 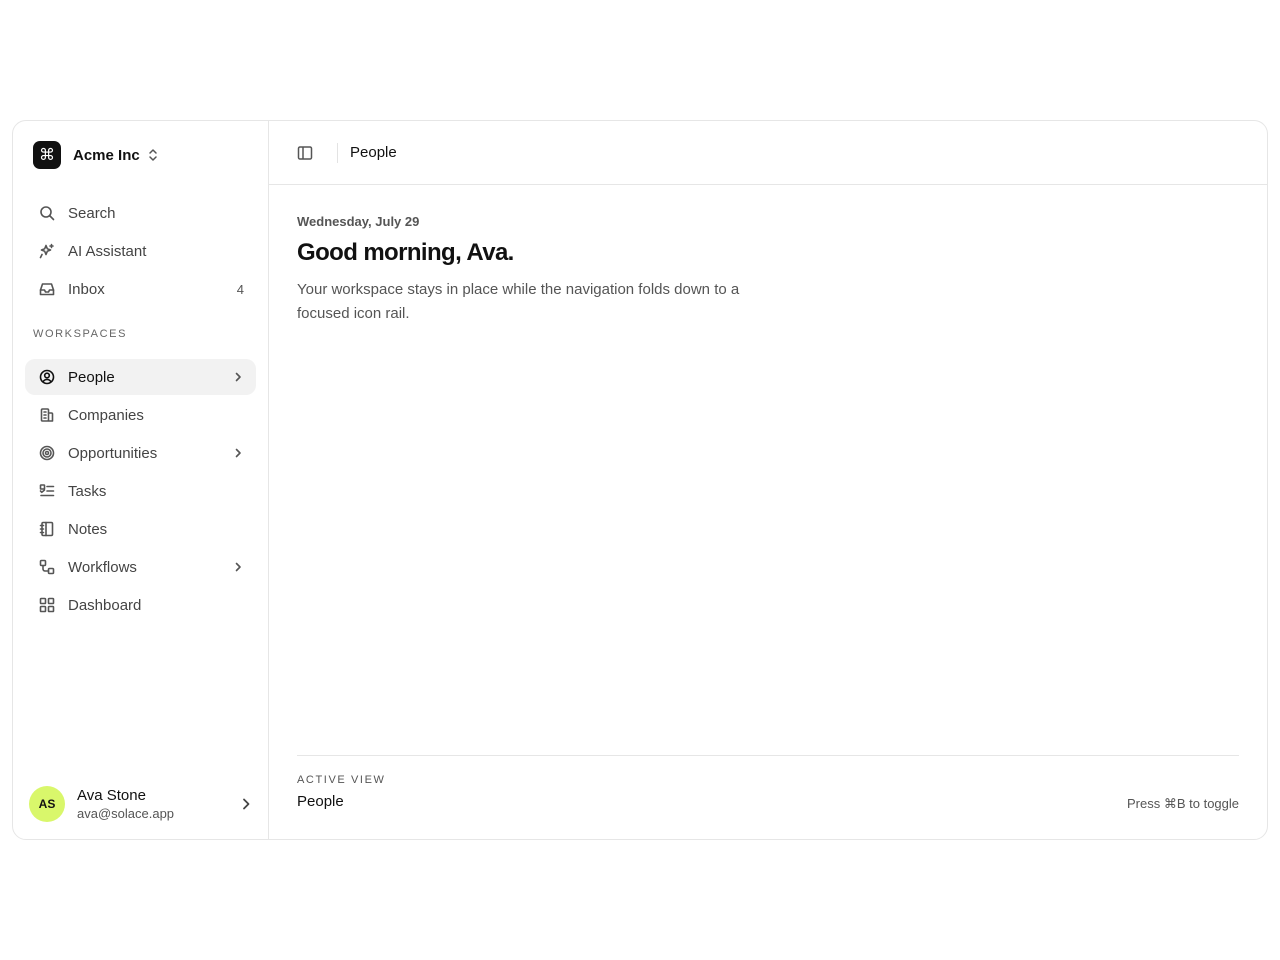 I want to click on nav-item-label: Workflows, so click(x=102, y=567).